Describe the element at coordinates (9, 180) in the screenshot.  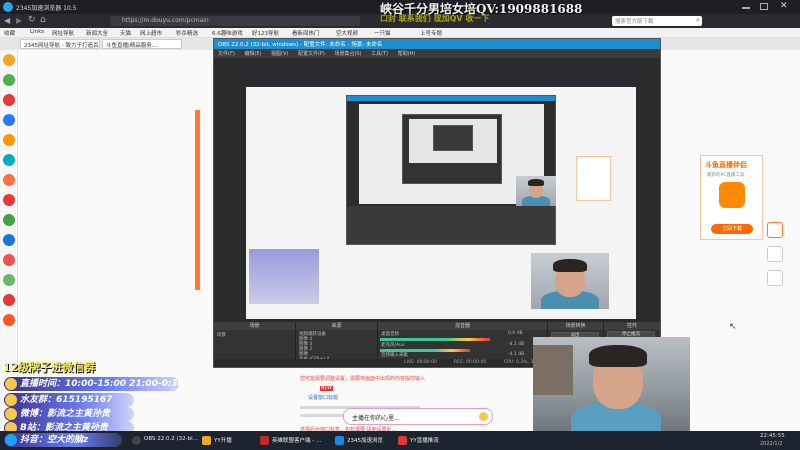
I see `game-icon` at that location.